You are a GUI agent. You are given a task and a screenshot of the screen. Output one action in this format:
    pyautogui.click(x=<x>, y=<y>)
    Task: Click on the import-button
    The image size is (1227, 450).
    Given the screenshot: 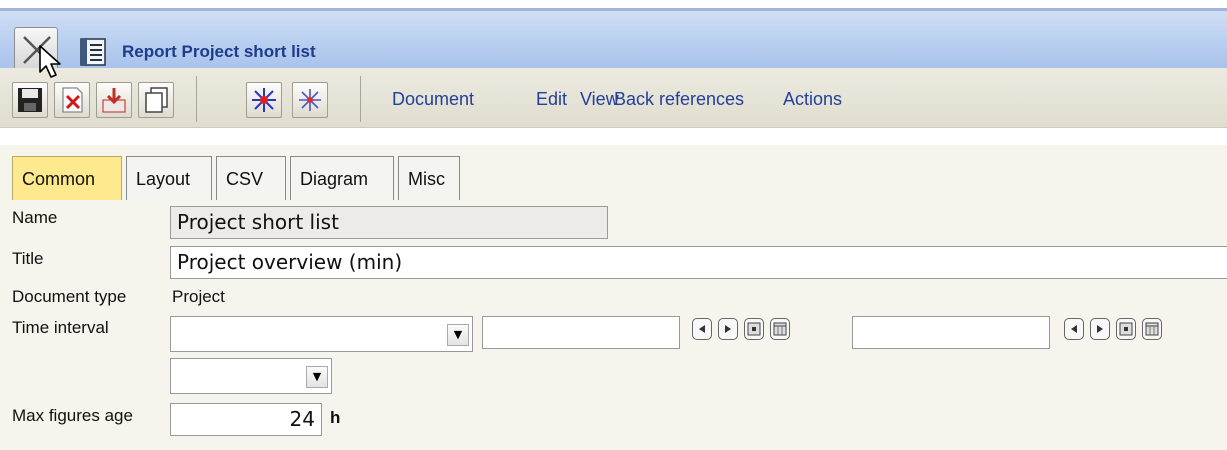 What is the action you would take?
    pyautogui.click(x=114, y=100)
    